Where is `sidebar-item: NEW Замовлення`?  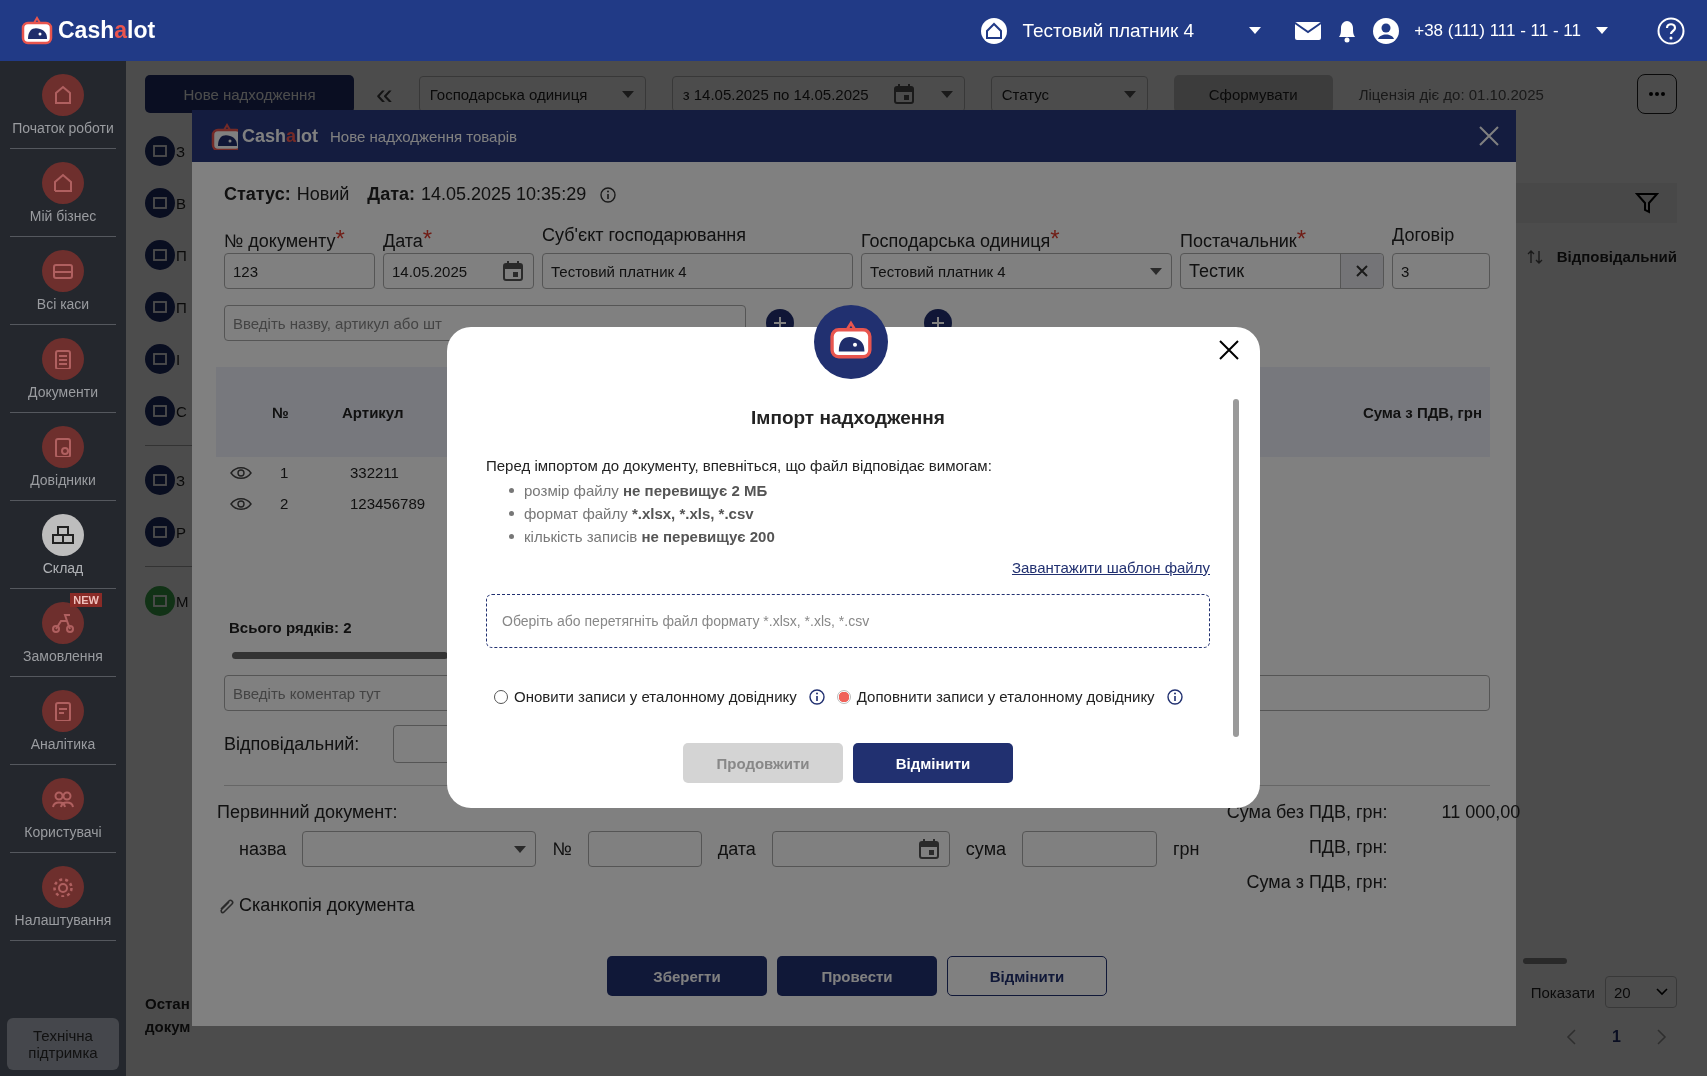
sidebar-item: NEW Замовлення is located at coordinates (63, 633).